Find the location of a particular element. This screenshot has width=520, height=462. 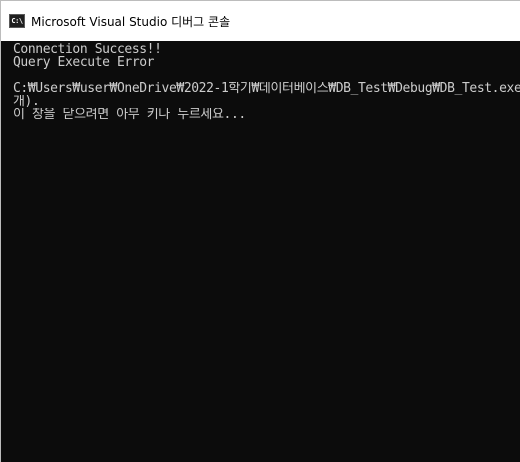

console-line-connection: Connection Success!! is located at coordinates (87, 49).